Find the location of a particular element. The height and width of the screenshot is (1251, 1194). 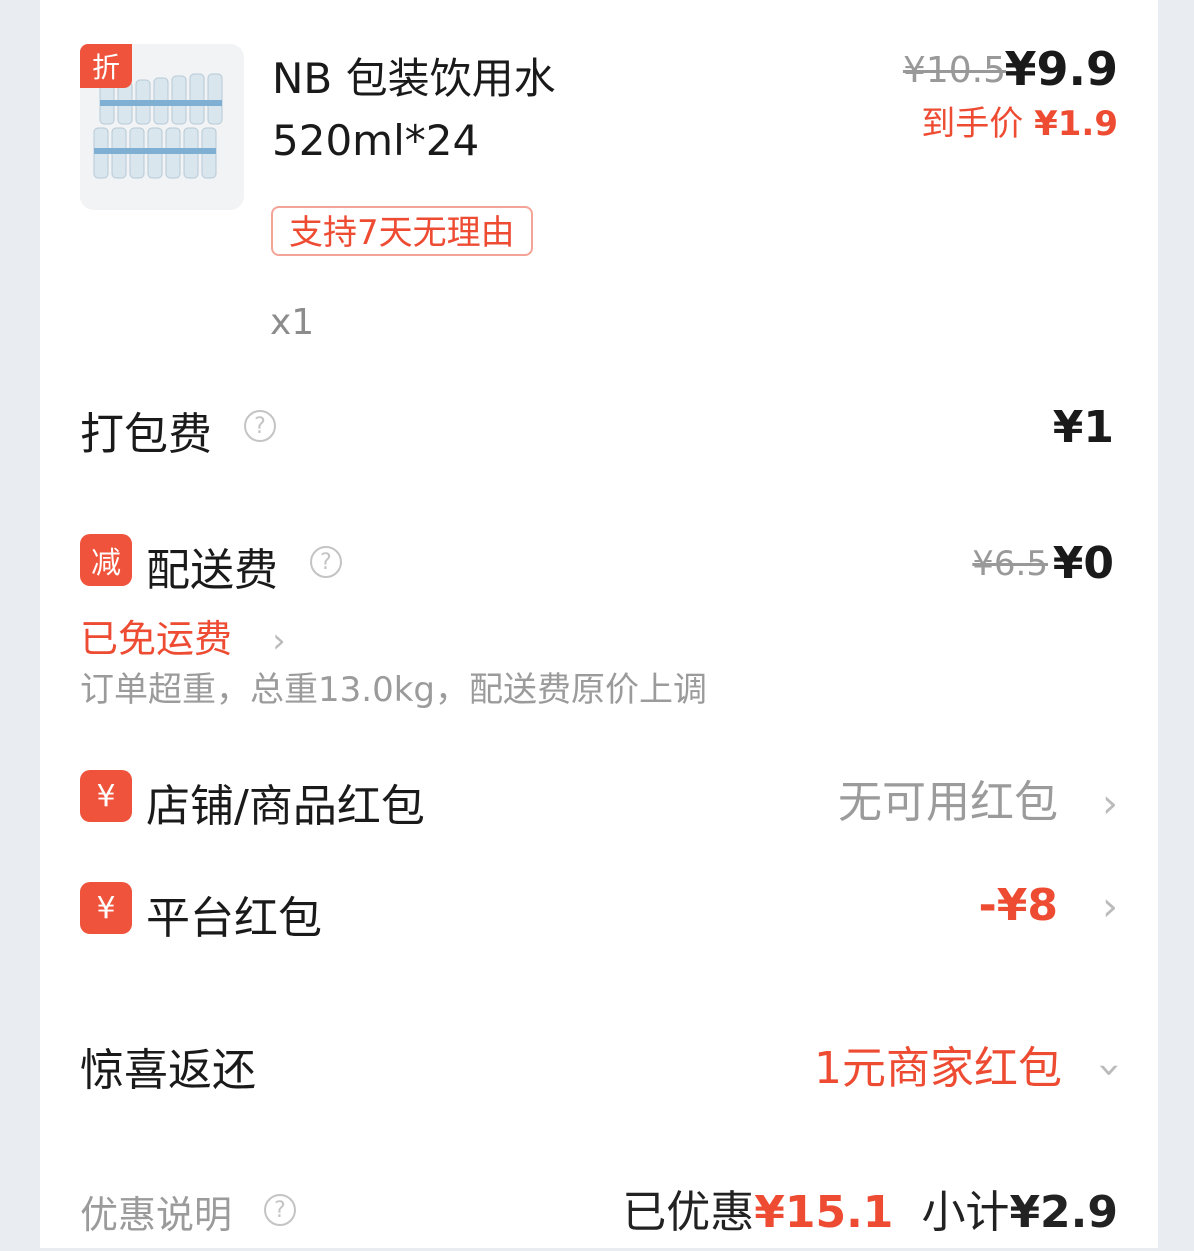

free-shipping-text: 已免运费 is located at coordinates (156, 639).